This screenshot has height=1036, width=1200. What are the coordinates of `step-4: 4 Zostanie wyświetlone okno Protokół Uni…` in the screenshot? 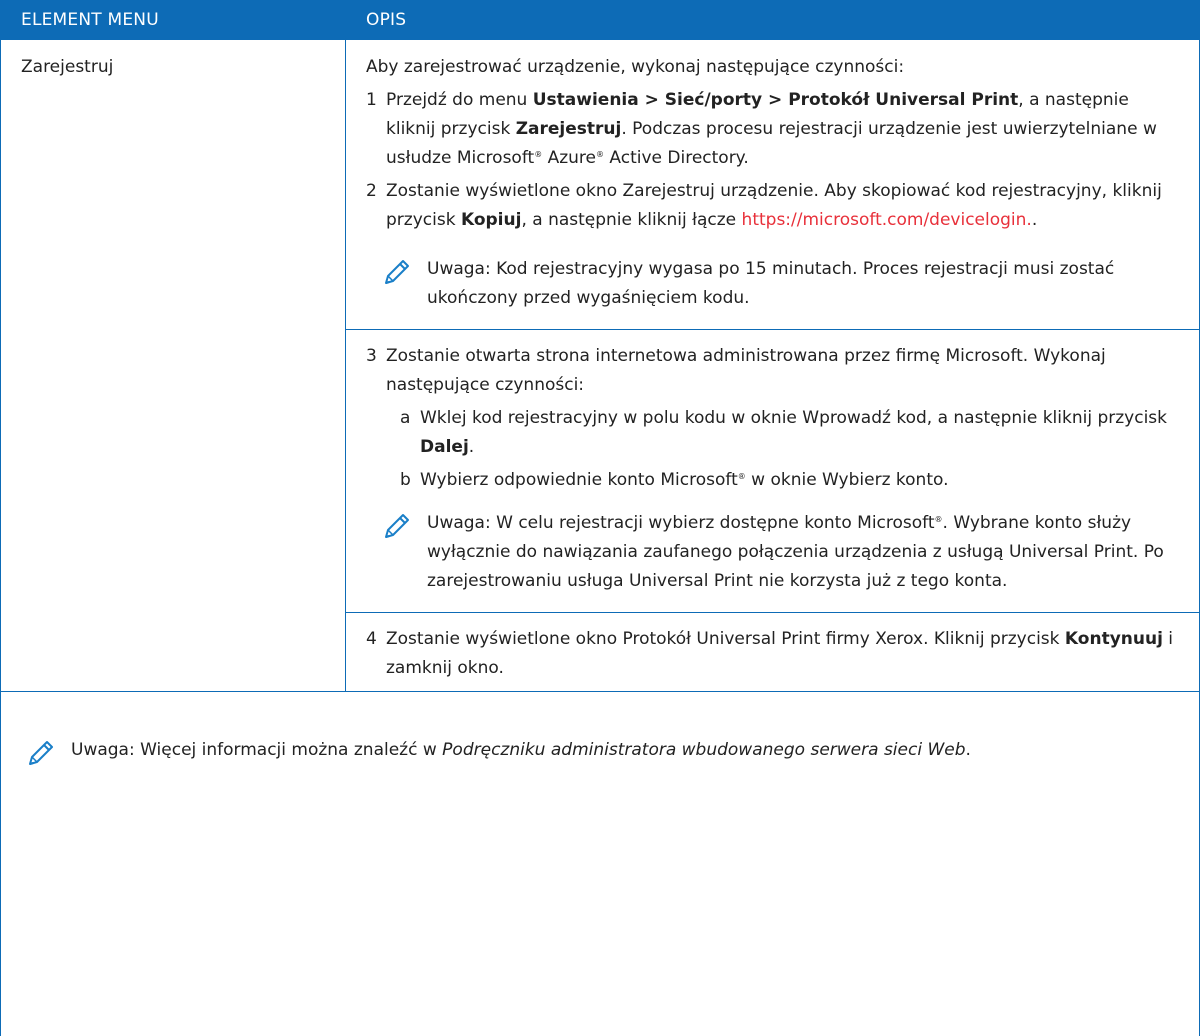 It's located at (774, 654).